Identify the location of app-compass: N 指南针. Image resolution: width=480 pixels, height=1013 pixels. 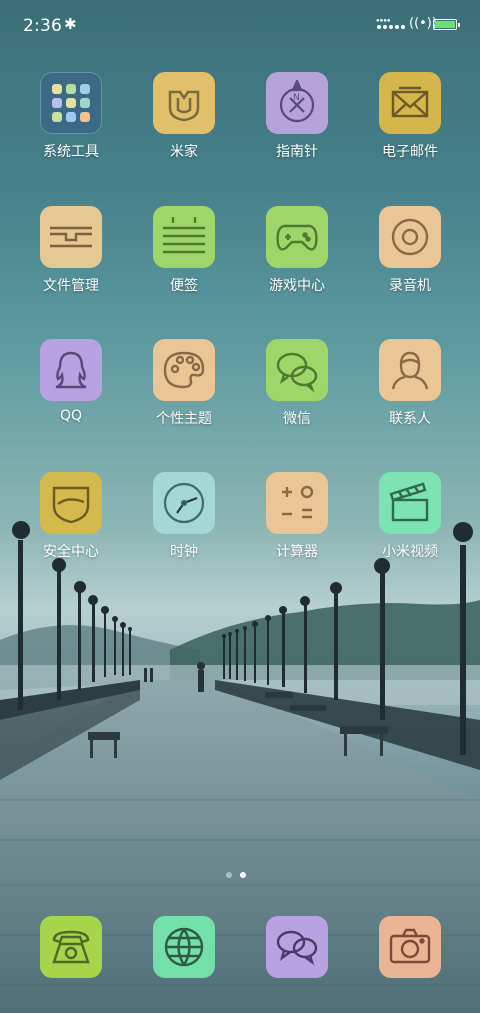
(297, 116).